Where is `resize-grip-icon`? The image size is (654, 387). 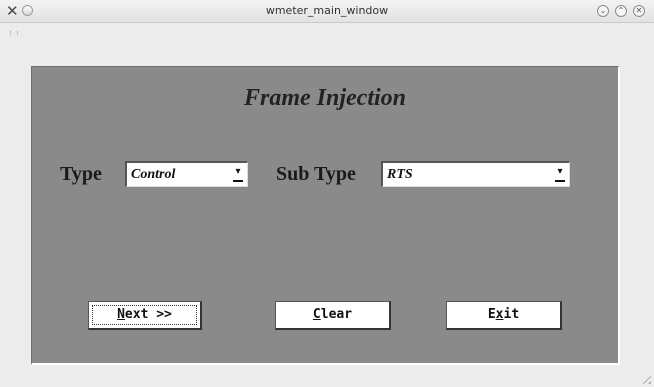 resize-grip-icon is located at coordinates (645, 378).